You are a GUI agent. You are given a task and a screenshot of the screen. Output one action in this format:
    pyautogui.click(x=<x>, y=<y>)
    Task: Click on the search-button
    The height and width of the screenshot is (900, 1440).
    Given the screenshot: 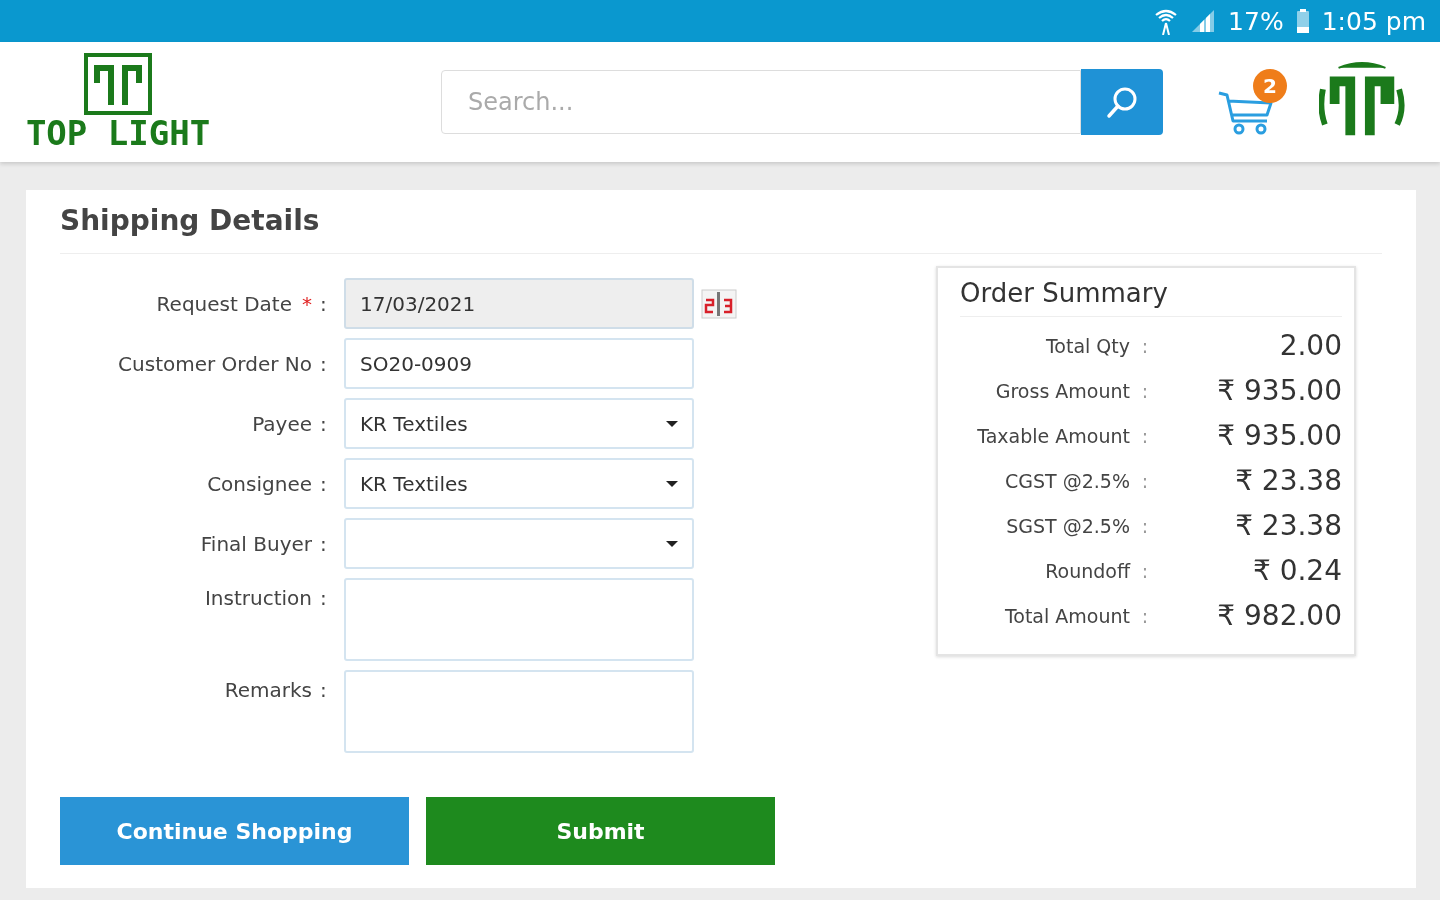 What is the action you would take?
    pyautogui.click(x=1122, y=102)
    